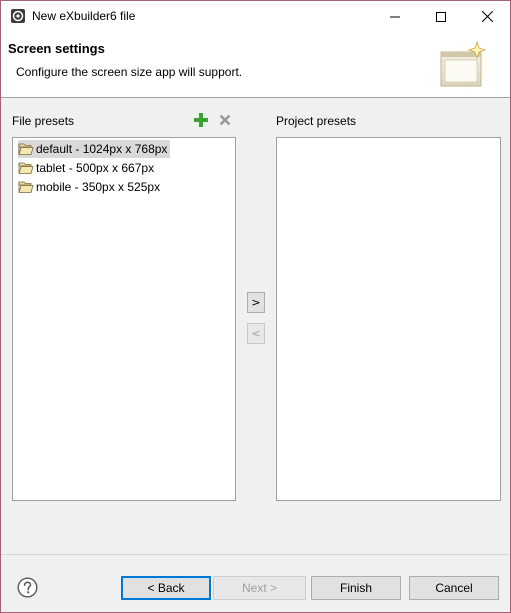  What do you see at coordinates (465, 66) in the screenshot?
I see `window-sparkle-icon` at bounding box center [465, 66].